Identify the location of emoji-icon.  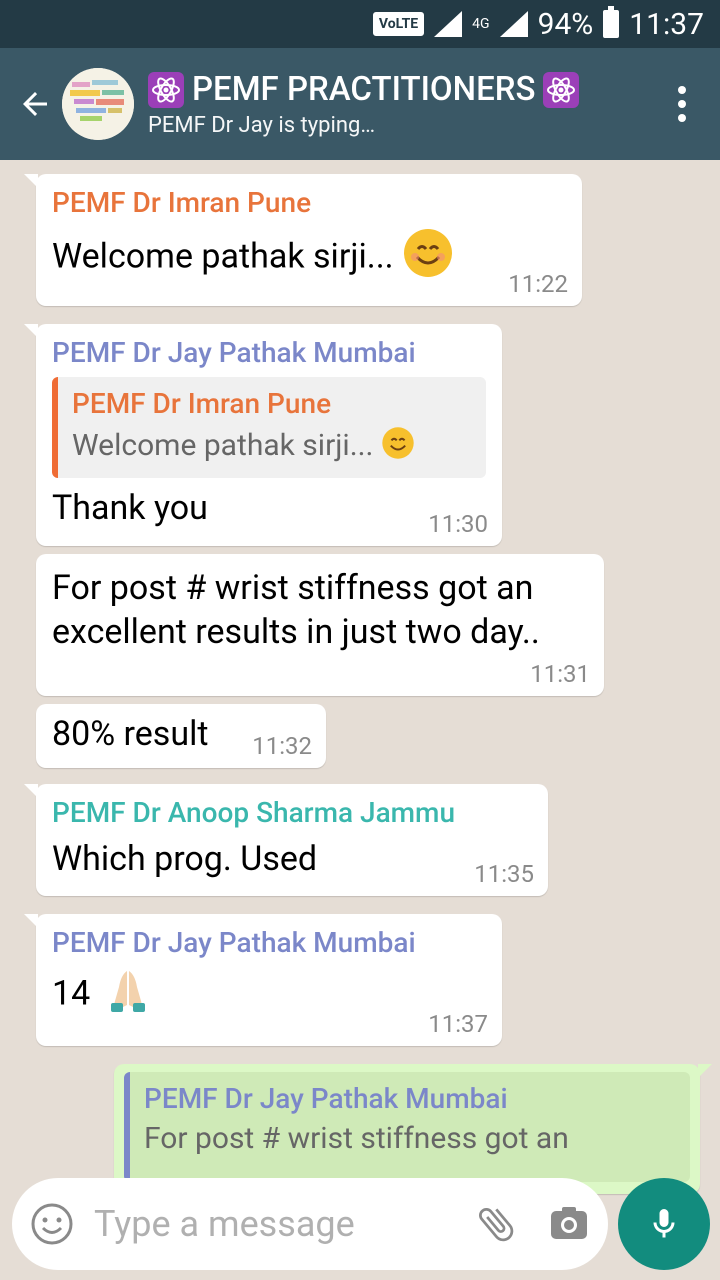
(52, 1224).